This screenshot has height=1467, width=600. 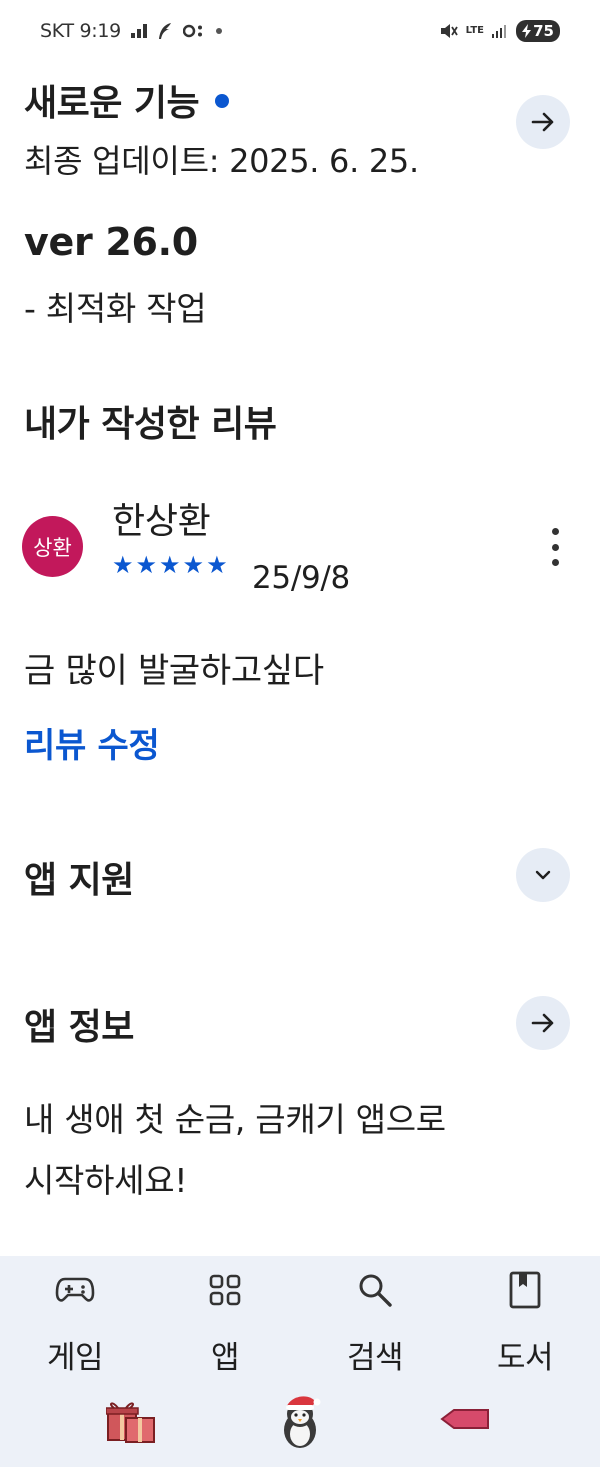 What do you see at coordinates (235, 1119) in the screenshot?
I see `app-info-line-1: 내 생애 첫 순금, 금캐기 앱으로` at bounding box center [235, 1119].